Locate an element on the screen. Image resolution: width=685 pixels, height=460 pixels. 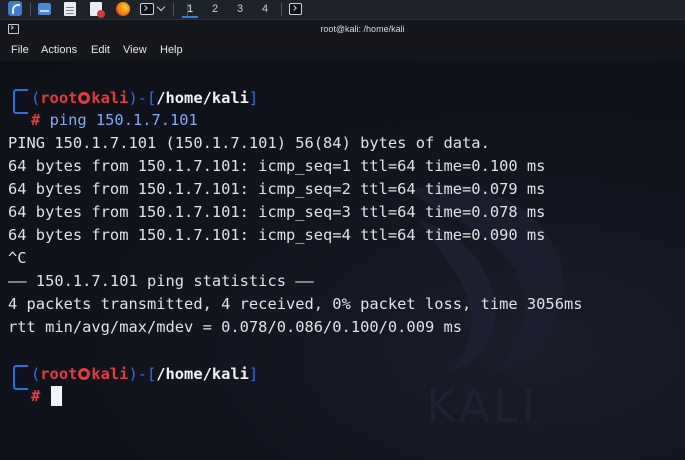
chevron-down-icon is located at coordinates (161, 7).